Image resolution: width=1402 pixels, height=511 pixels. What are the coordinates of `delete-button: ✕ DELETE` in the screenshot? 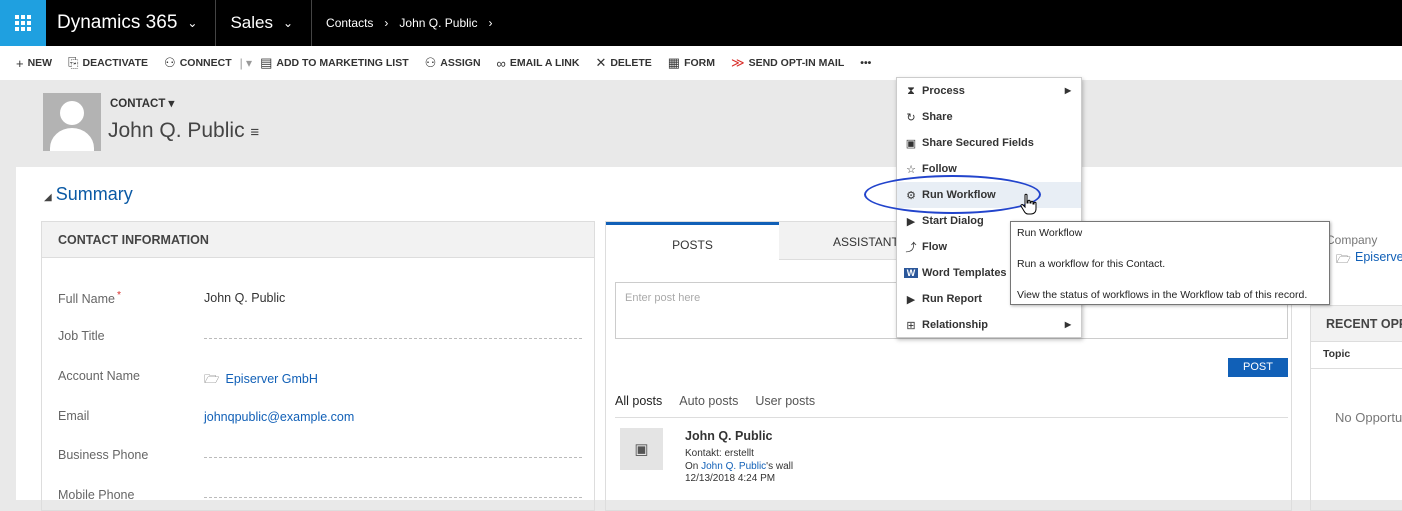 It's located at (623, 63).